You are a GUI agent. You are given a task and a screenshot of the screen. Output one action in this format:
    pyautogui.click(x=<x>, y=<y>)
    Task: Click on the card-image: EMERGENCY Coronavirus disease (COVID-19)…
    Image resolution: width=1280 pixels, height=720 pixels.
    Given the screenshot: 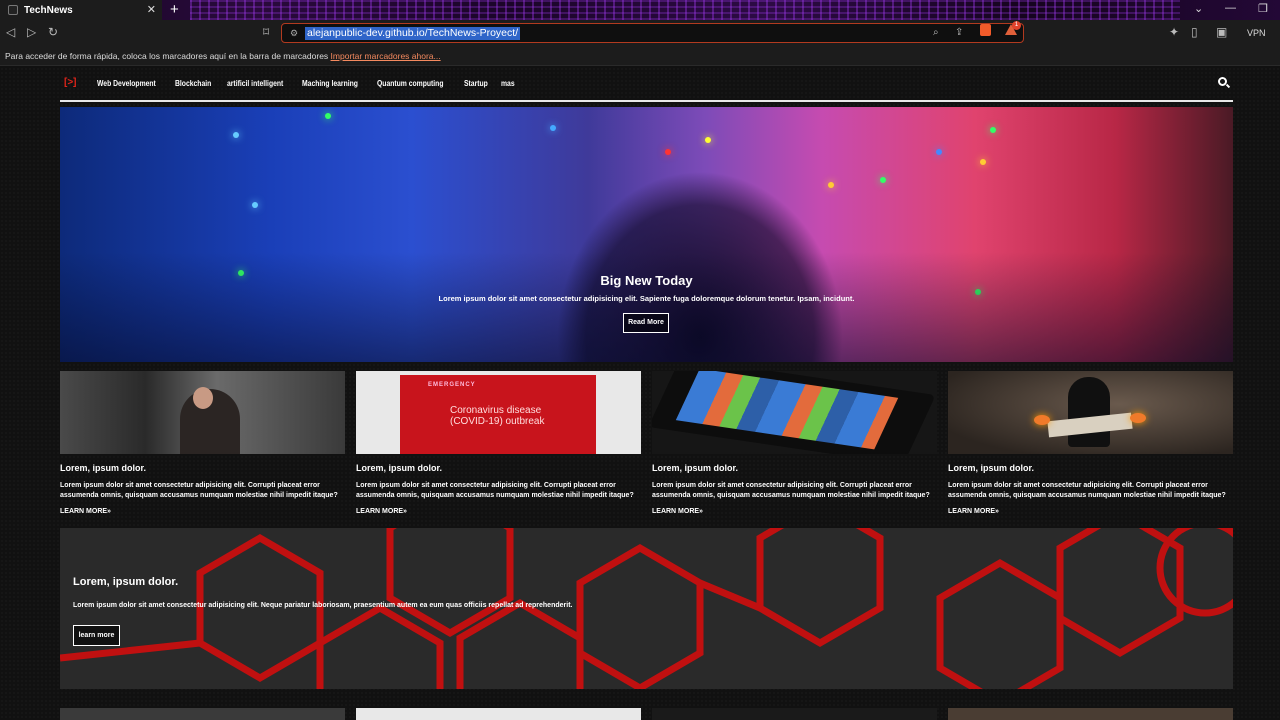 What is the action you would take?
    pyautogui.click(x=498, y=412)
    